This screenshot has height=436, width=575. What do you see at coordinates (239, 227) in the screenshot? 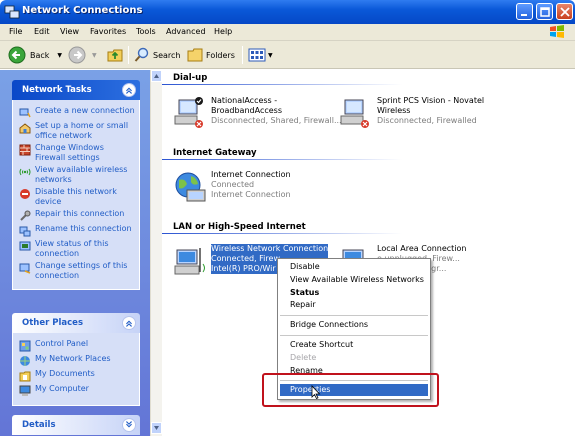
I see `group-header-lan: LAN or High-Speed Internet` at bounding box center [239, 227].